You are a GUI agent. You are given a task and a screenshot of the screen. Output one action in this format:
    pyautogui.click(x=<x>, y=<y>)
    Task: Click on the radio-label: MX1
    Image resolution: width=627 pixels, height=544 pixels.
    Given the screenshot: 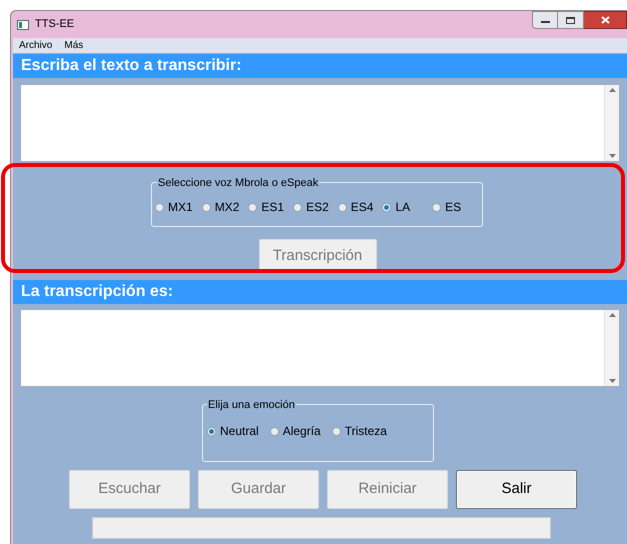 What is the action you would take?
    pyautogui.click(x=180, y=207)
    